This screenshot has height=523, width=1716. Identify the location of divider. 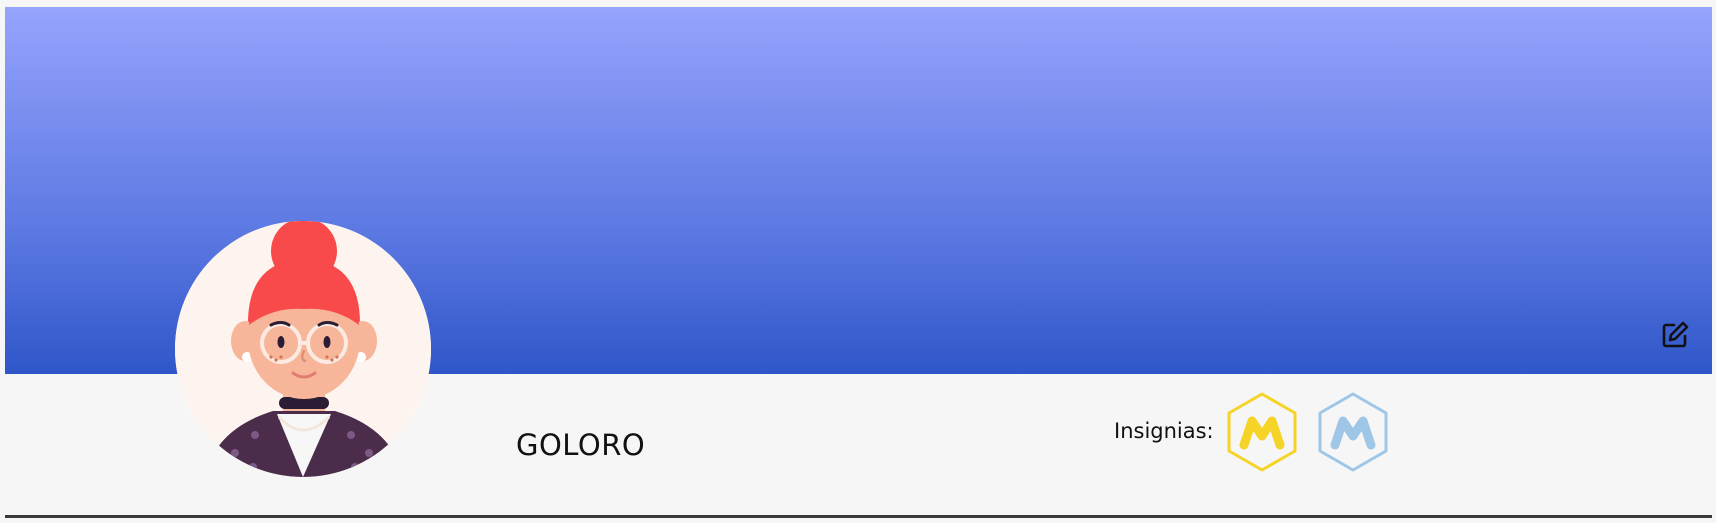
(858, 516).